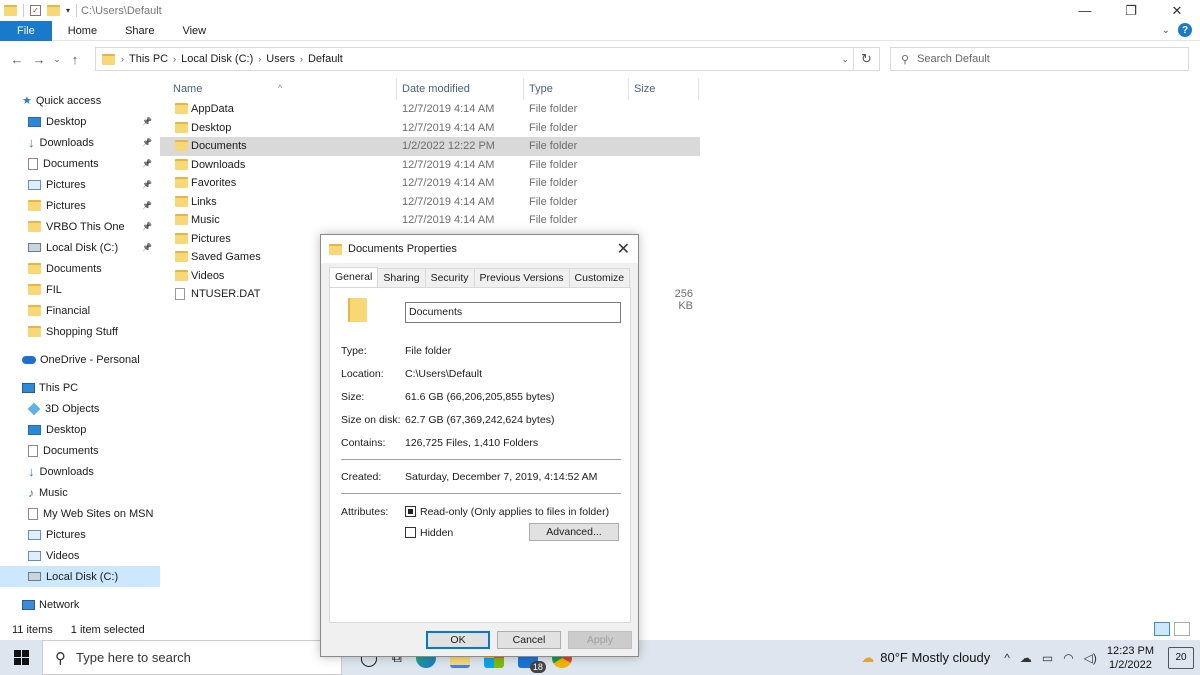 The height and width of the screenshot is (675, 1200). Describe the element at coordinates (26, 30) in the screenshot. I see `tab-file: File` at that location.